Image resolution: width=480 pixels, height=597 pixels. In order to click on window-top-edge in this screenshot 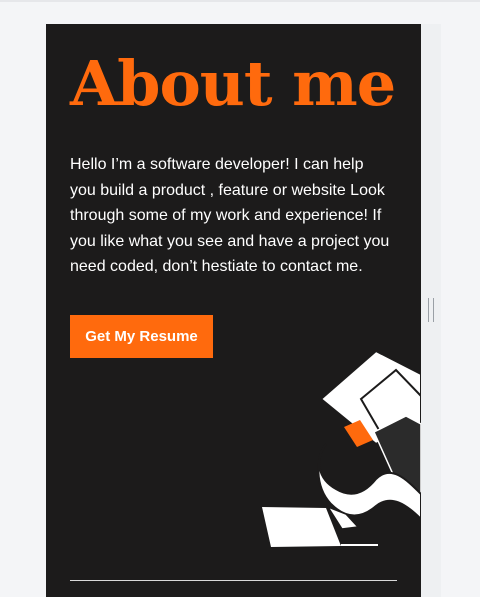, I will do `click(240, 1)`.